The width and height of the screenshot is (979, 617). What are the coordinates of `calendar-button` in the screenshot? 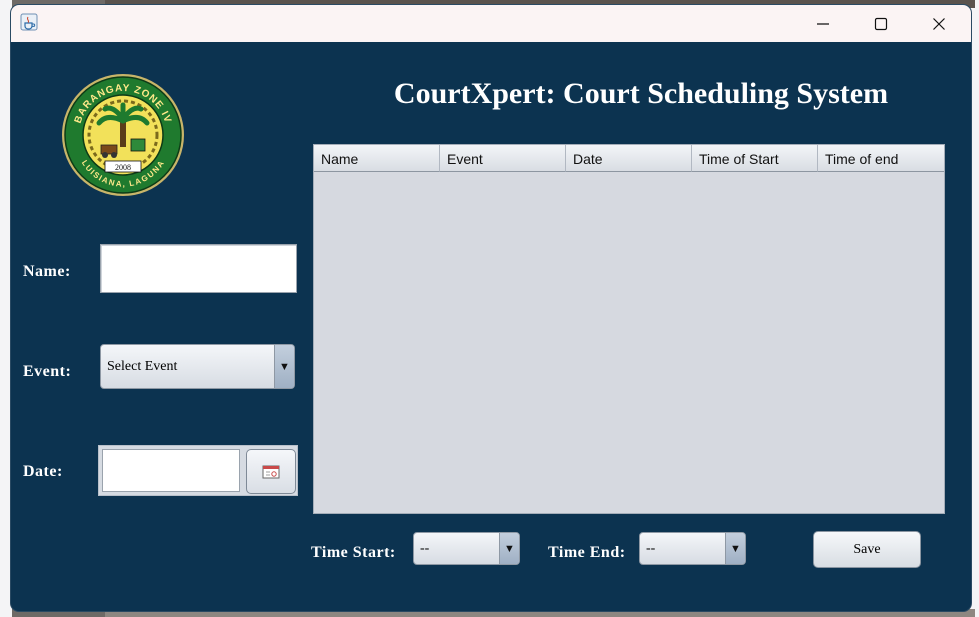 It's located at (271, 471).